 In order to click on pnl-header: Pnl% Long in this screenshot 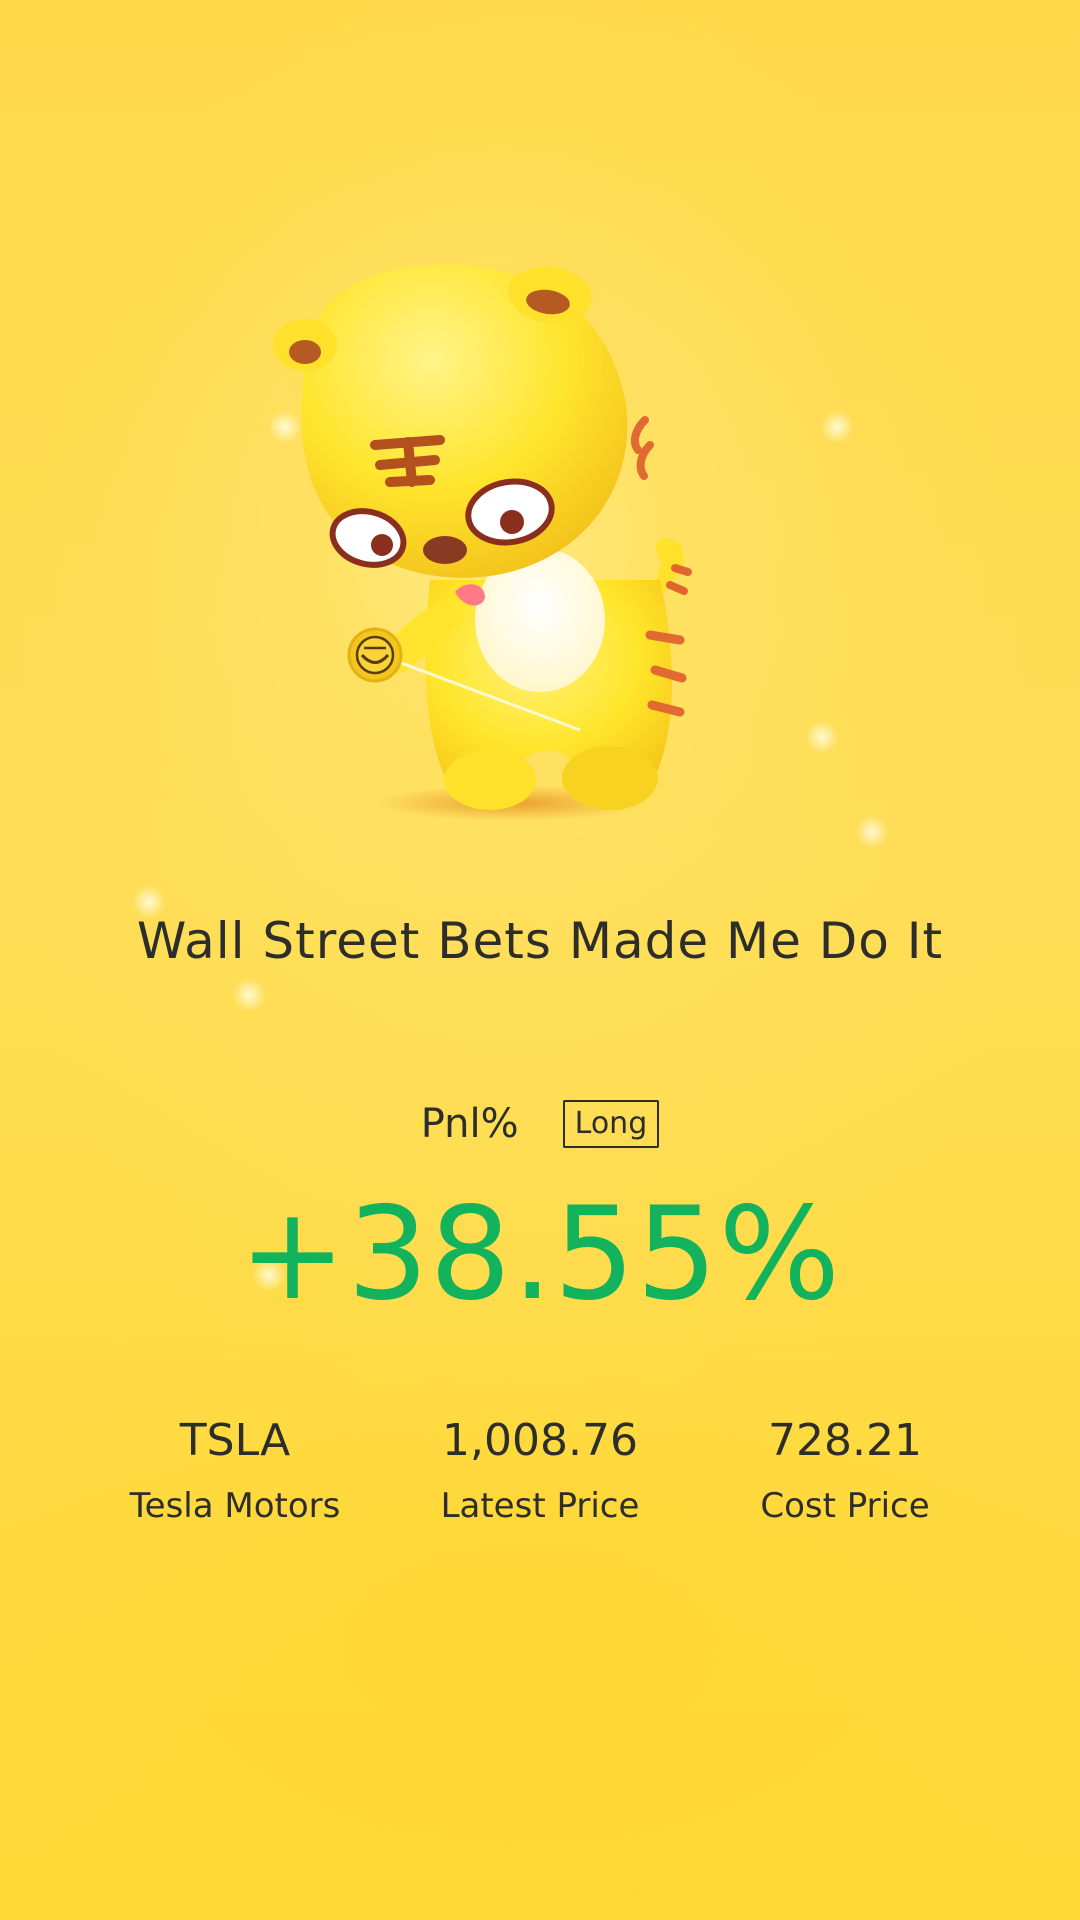, I will do `click(540, 1124)`.